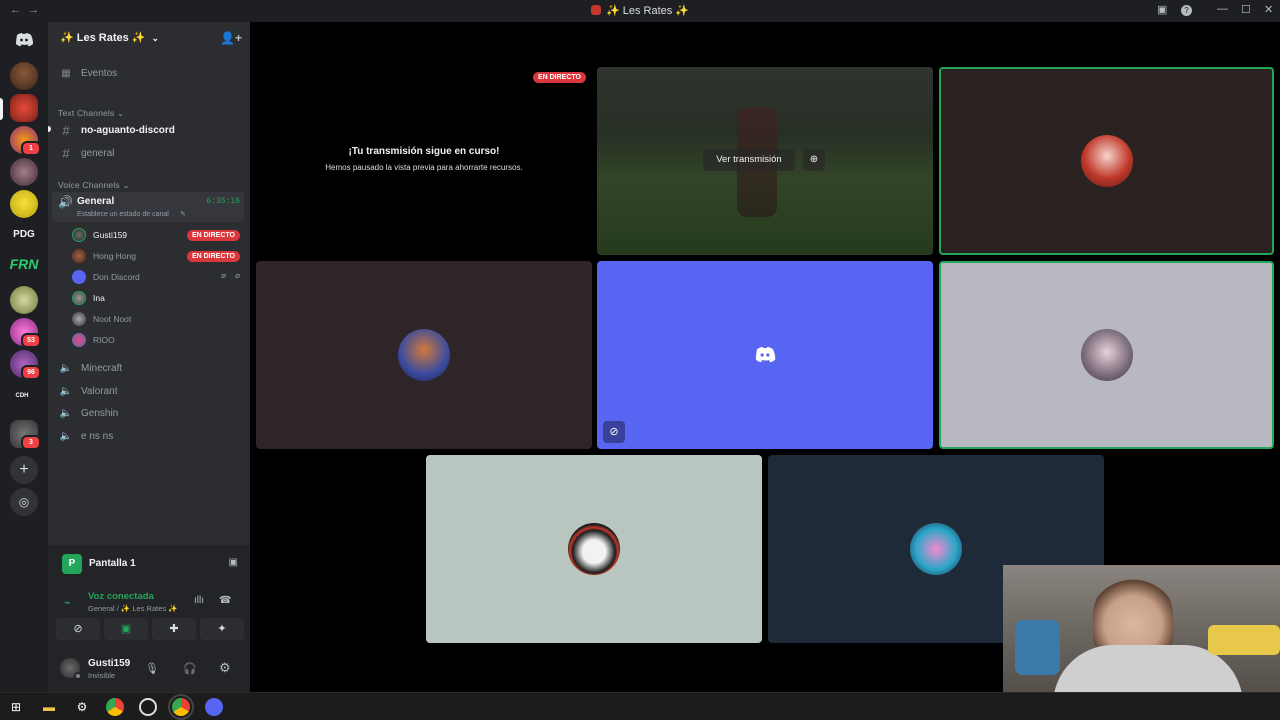 Image resolution: width=1280 pixels, height=720 pixels. Describe the element at coordinates (25, 141) in the screenshot. I see `server-icon-colorful: 1` at that location.